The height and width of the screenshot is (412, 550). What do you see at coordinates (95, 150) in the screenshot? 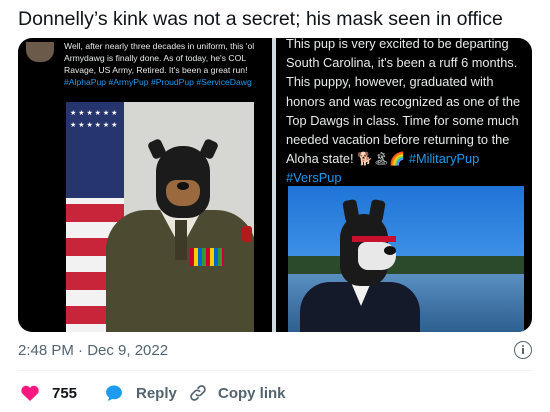
I see `flag-canton` at bounding box center [95, 150].